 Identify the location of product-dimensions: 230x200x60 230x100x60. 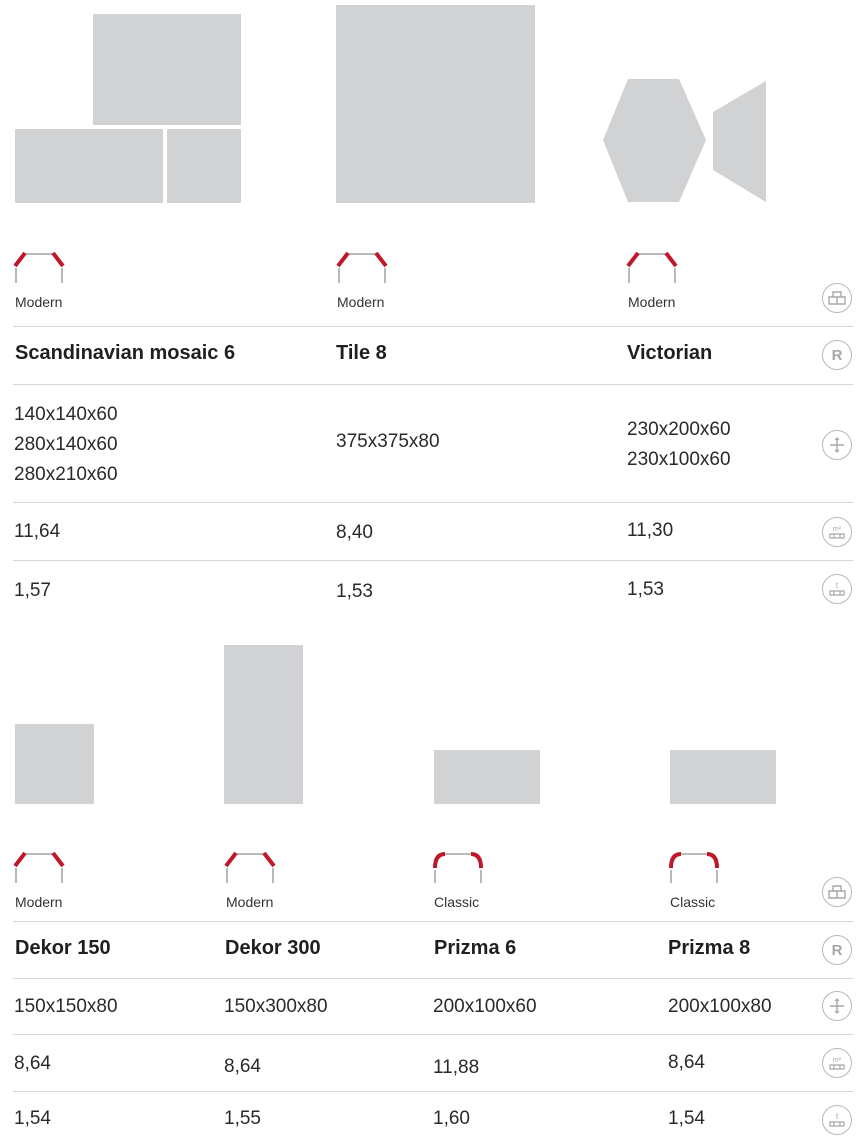
(679, 444).